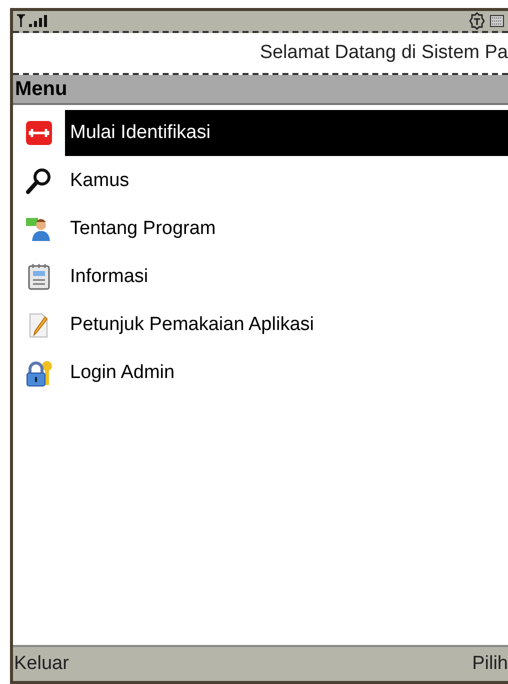 The width and height of the screenshot is (508, 684). Describe the element at coordinates (39, 133) in the screenshot. I see `dumbbell-icon` at that location.